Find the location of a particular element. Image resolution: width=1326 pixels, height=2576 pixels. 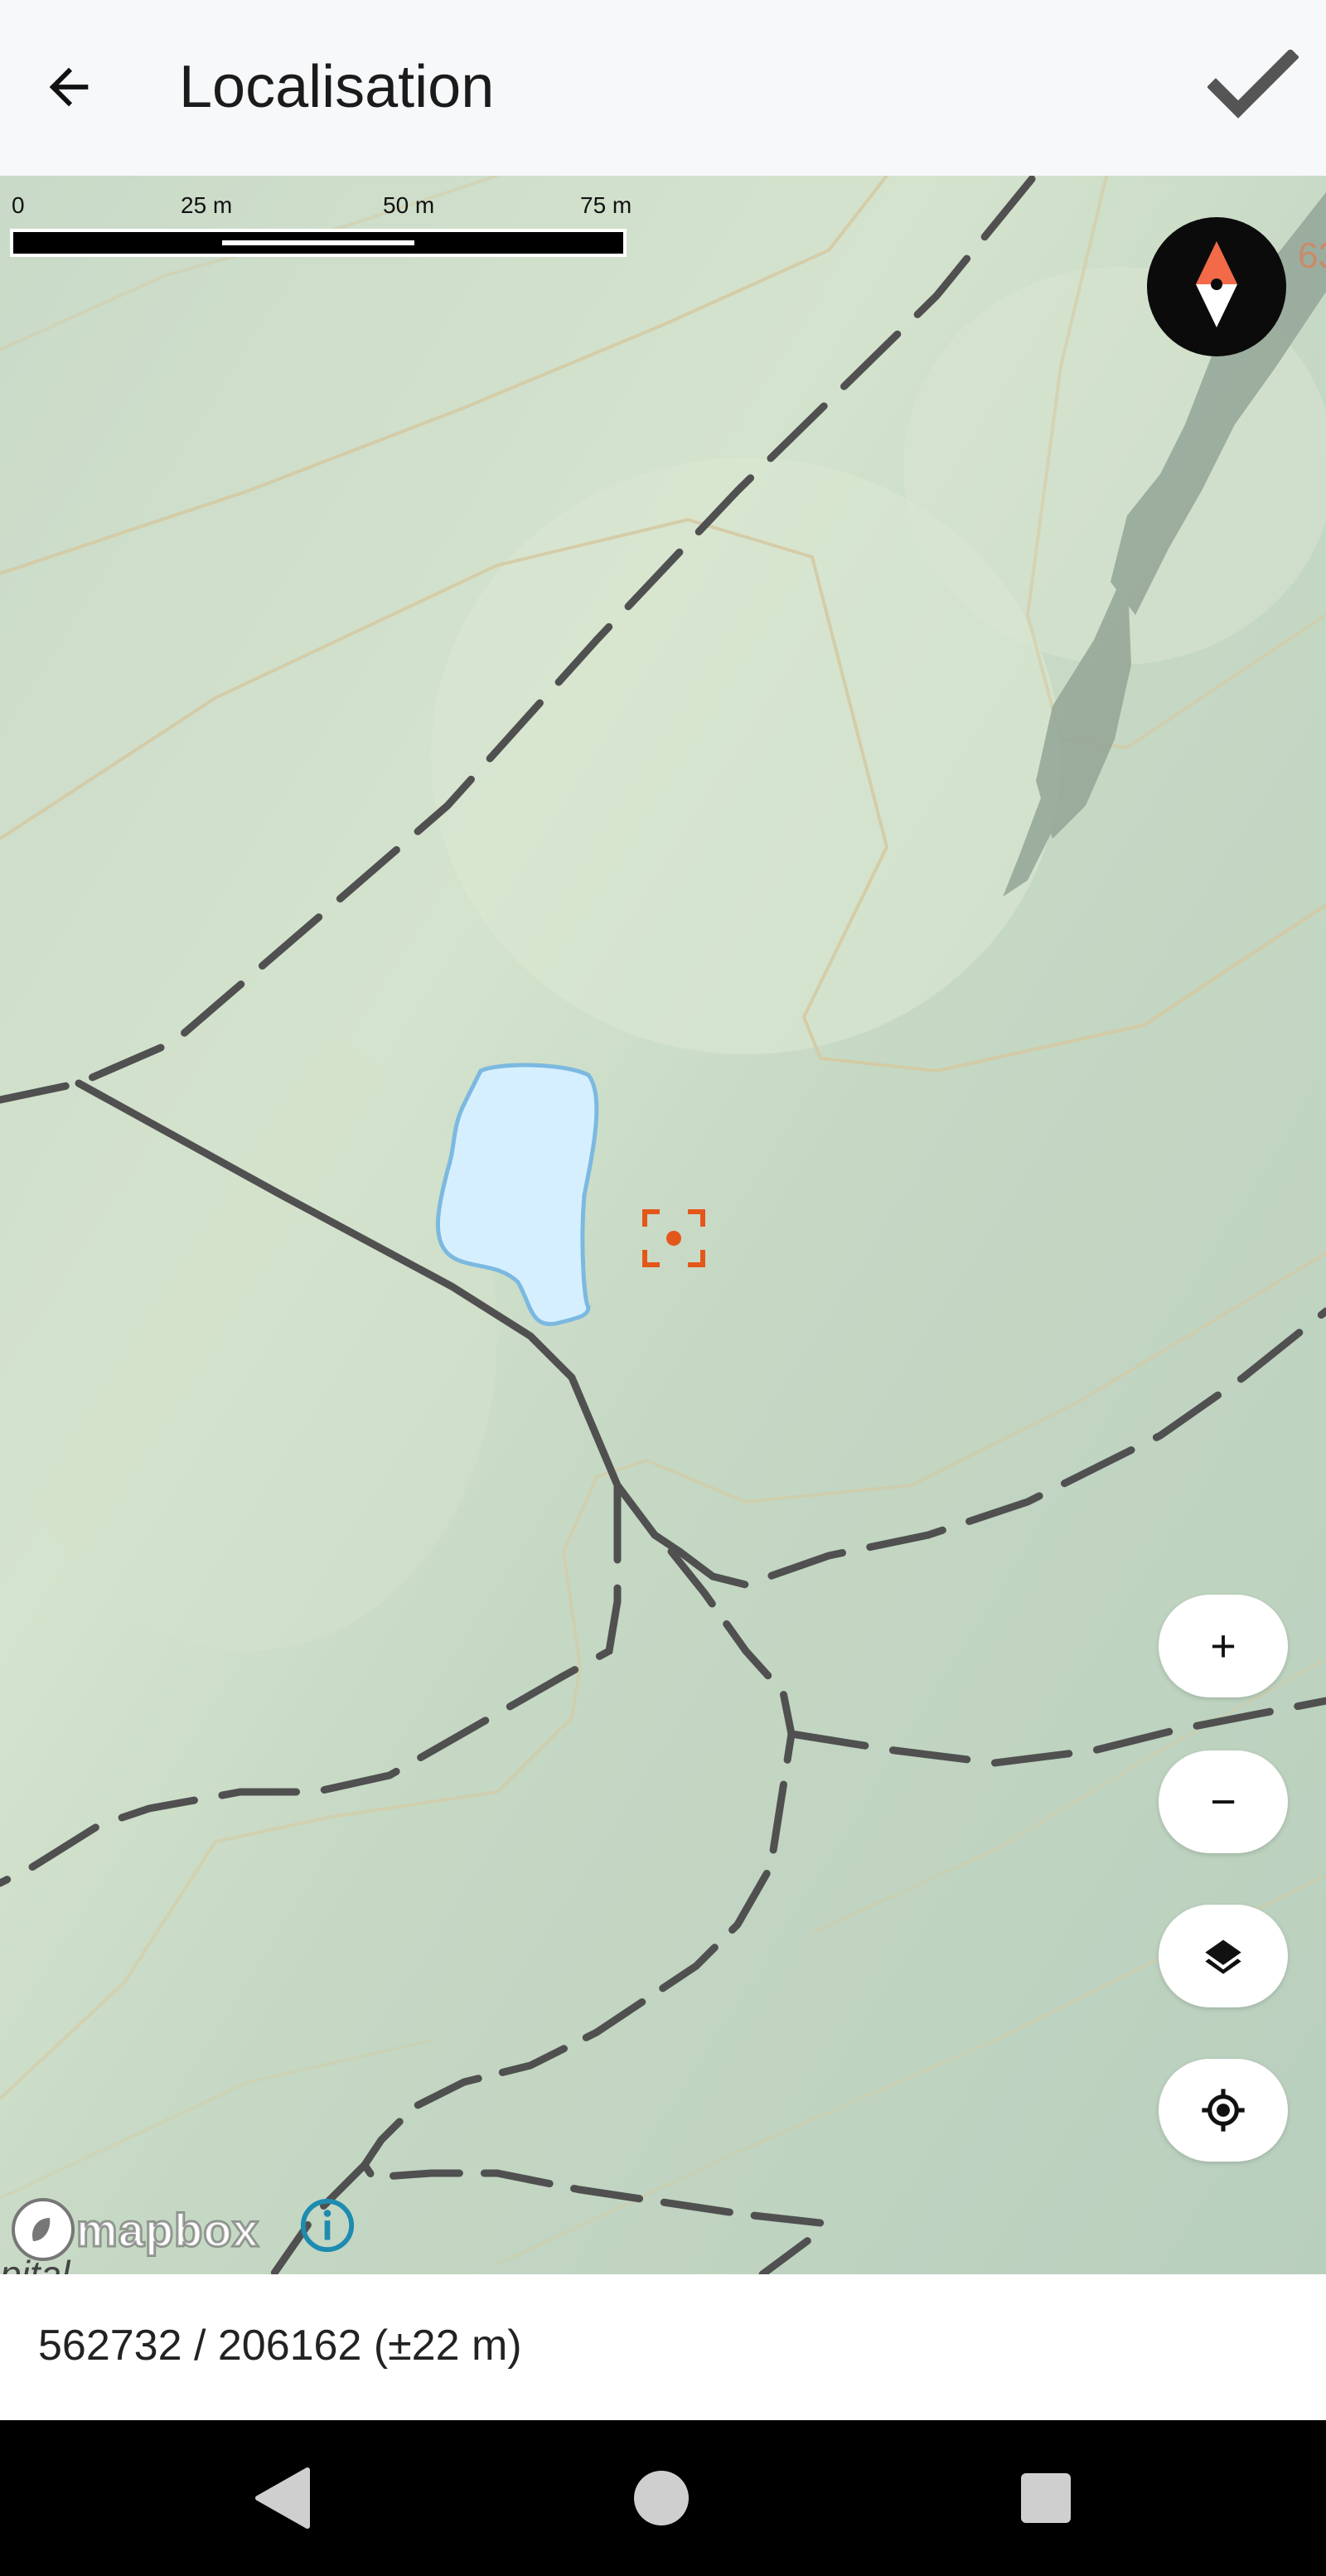

zoom-in-button: + is located at coordinates (1223, 1646).